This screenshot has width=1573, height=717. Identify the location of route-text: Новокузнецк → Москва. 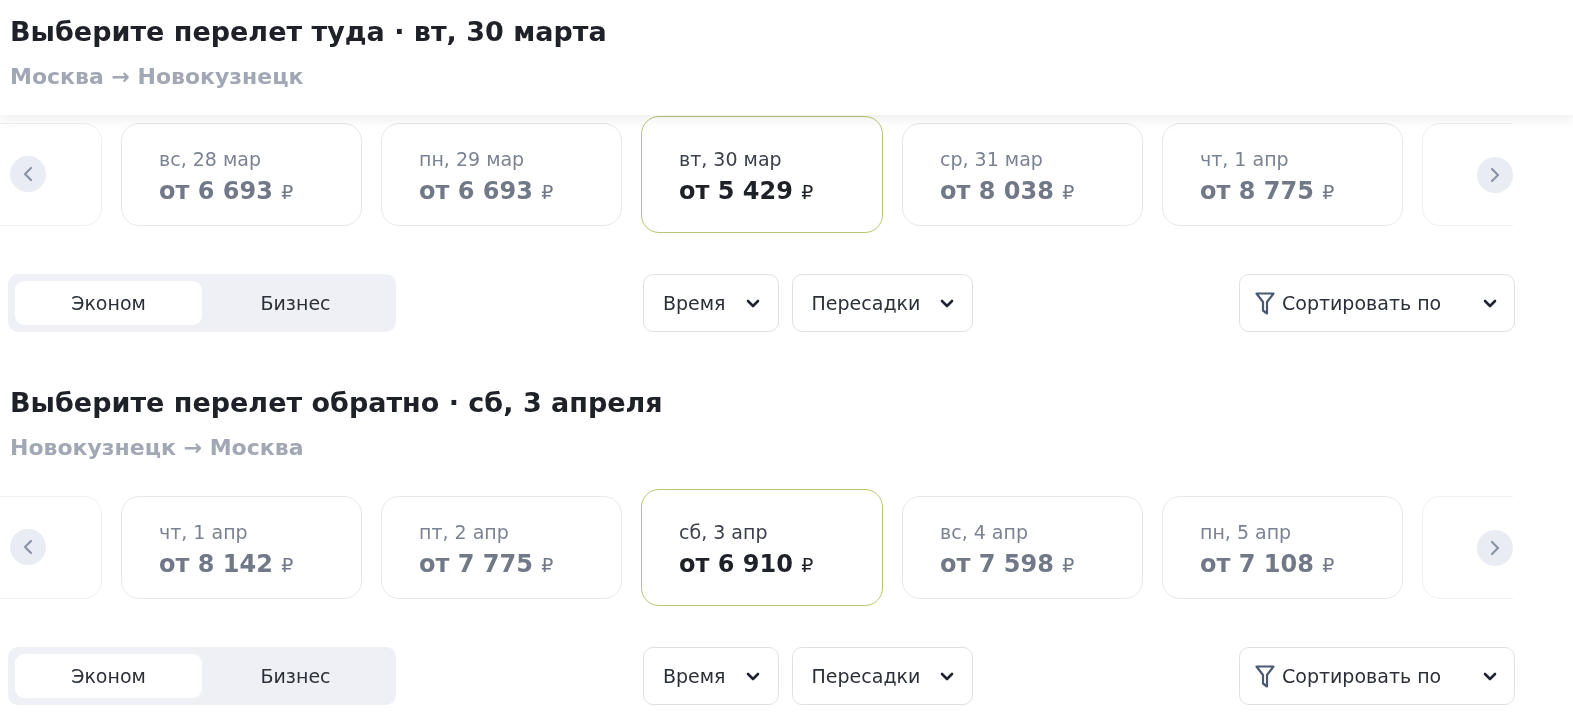
(157, 448).